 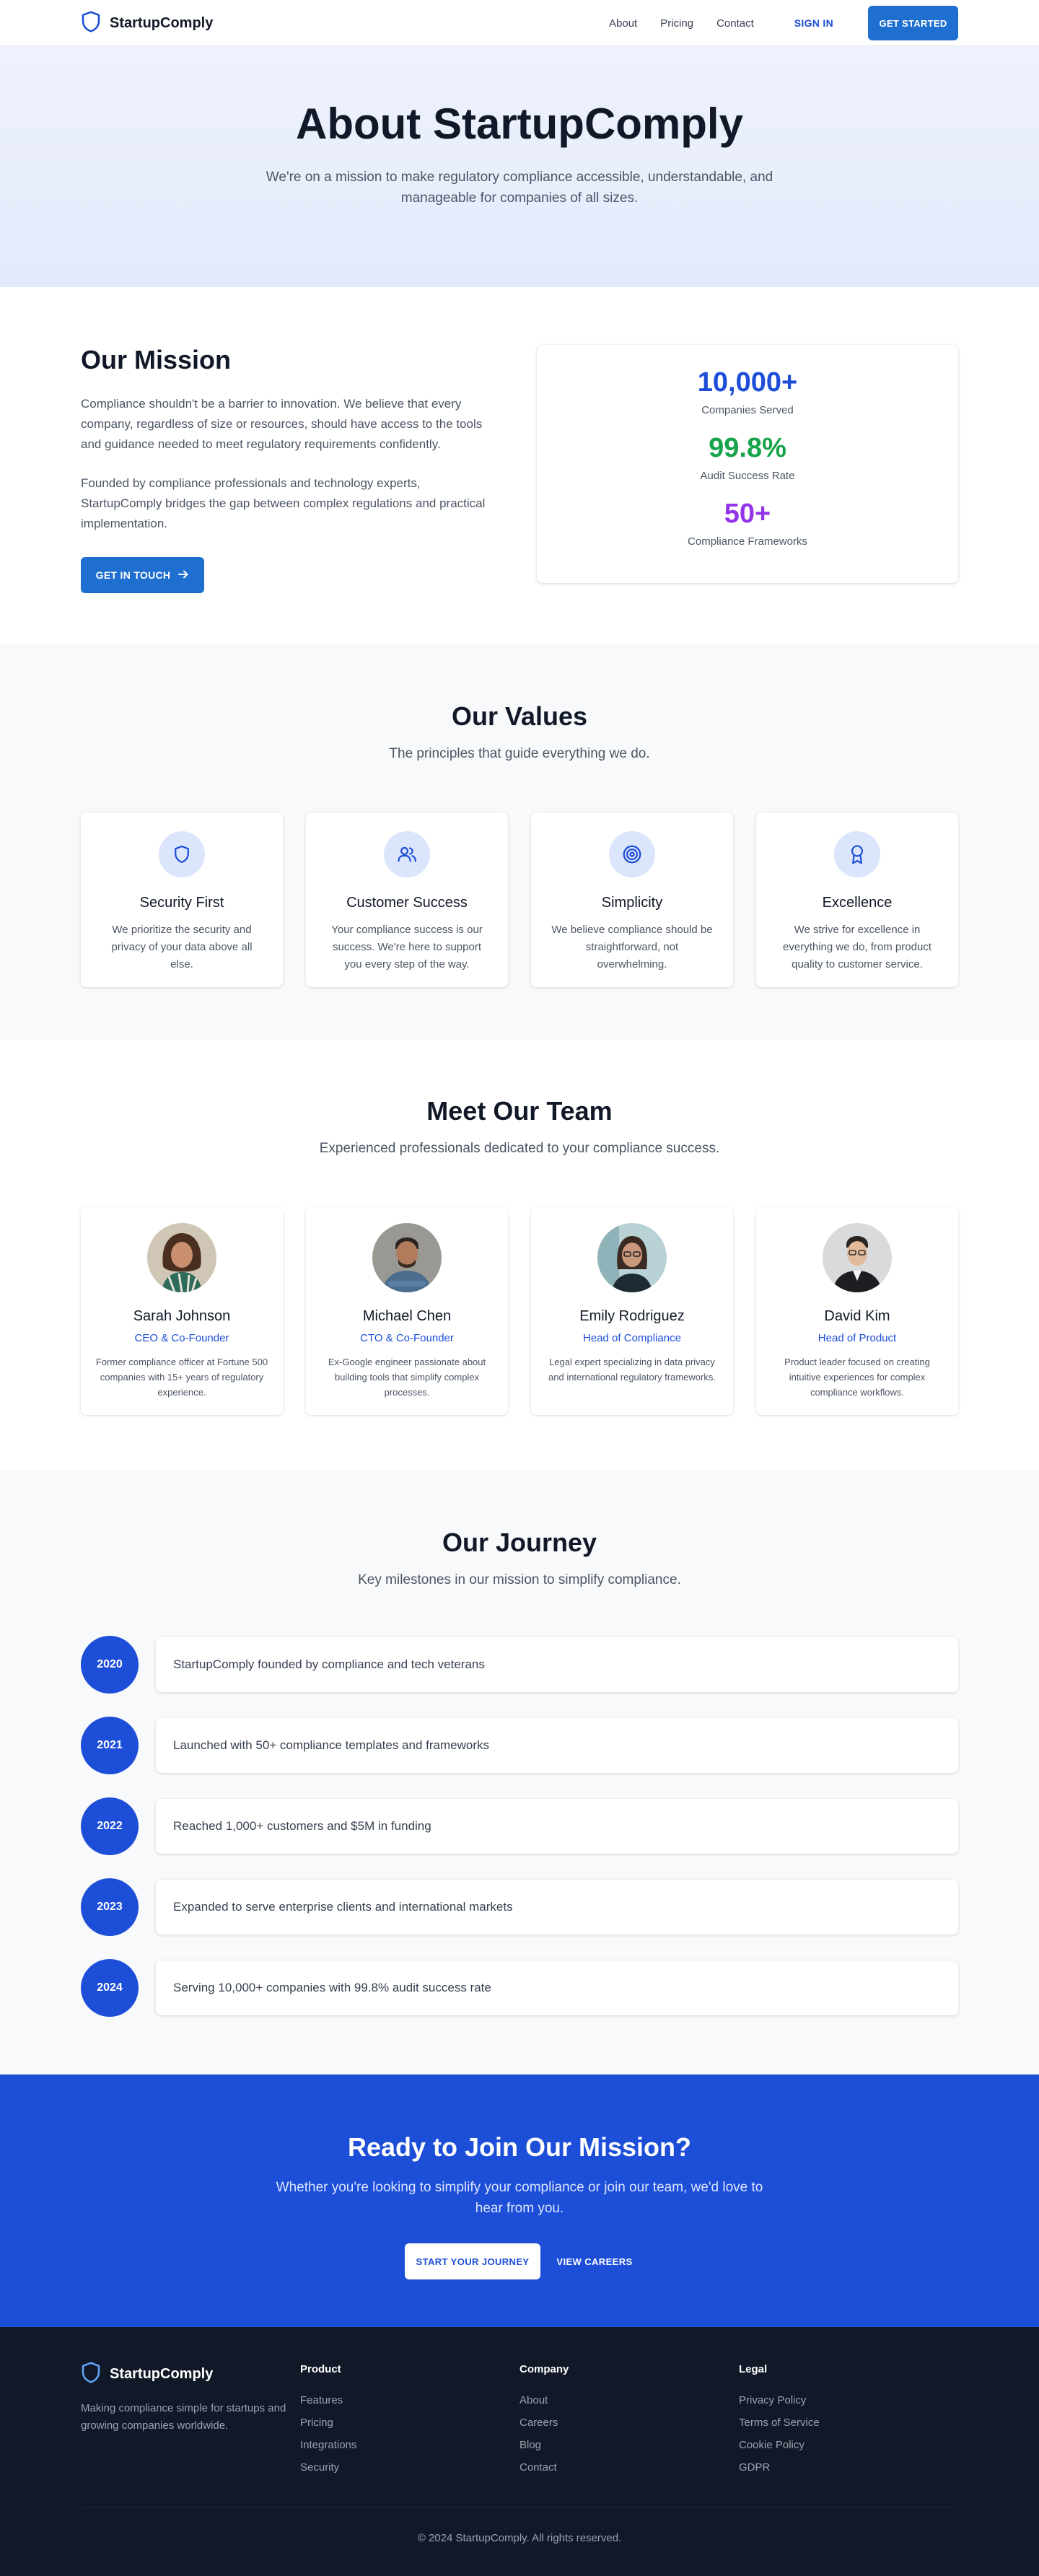 I want to click on team-member-name: David Kim, so click(x=857, y=1316).